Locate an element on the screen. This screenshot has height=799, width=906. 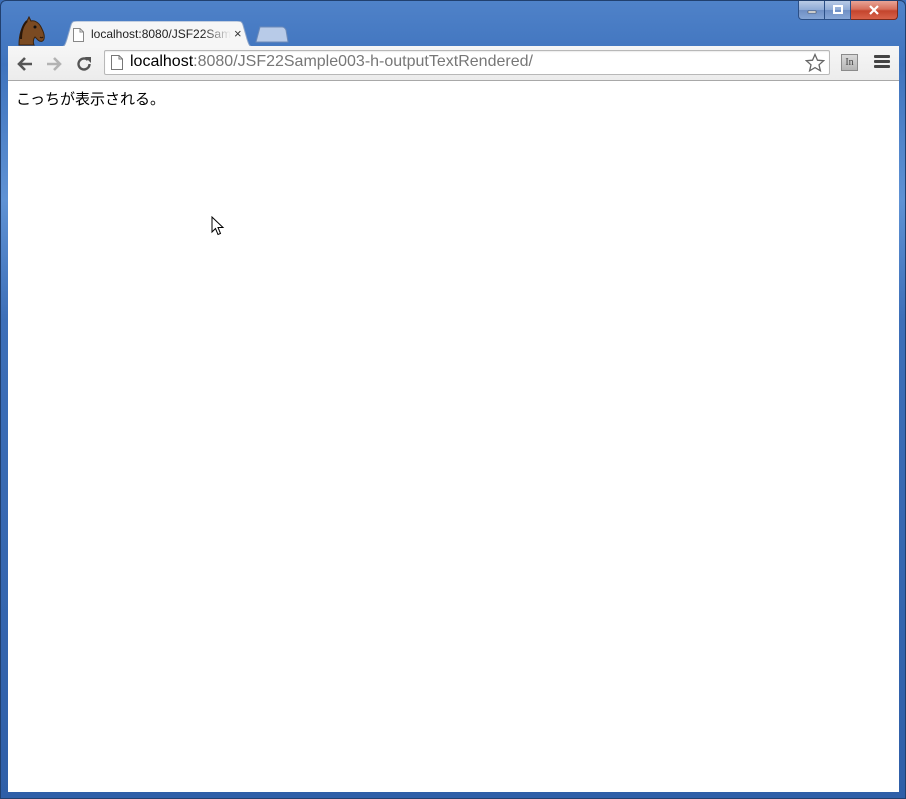
maximize-icon is located at coordinates (837, 9).